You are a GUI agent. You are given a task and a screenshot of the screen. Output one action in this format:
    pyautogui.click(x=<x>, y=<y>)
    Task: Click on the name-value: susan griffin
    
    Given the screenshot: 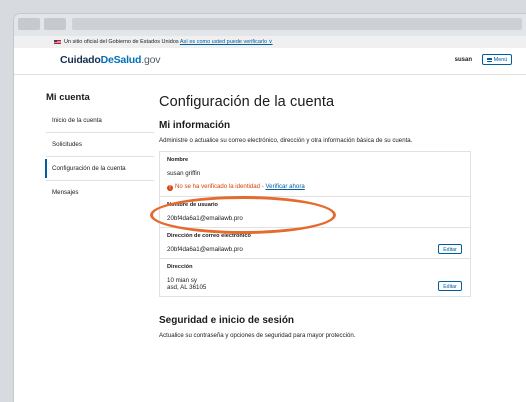 What is the action you would take?
    pyautogui.click(x=184, y=173)
    